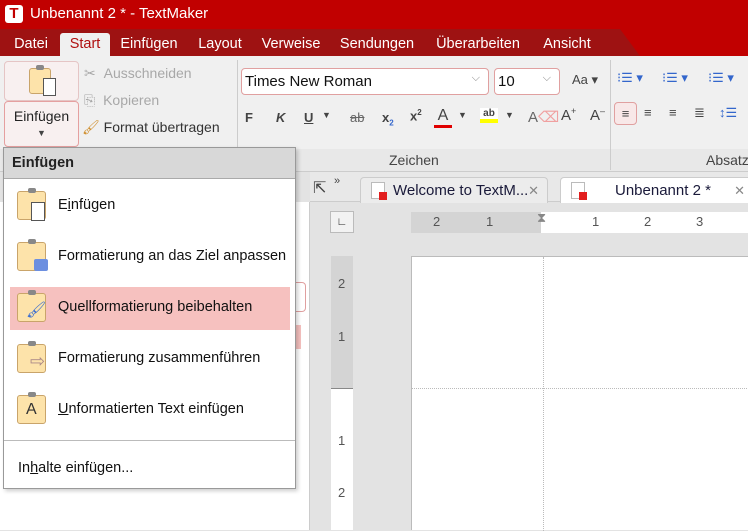 The height and width of the screenshot is (531, 748). What do you see at coordinates (150, 410) in the screenshot?
I see `menu-item-unformatted-text: A Unformatierten Text einfügen` at bounding box center [150, 410].